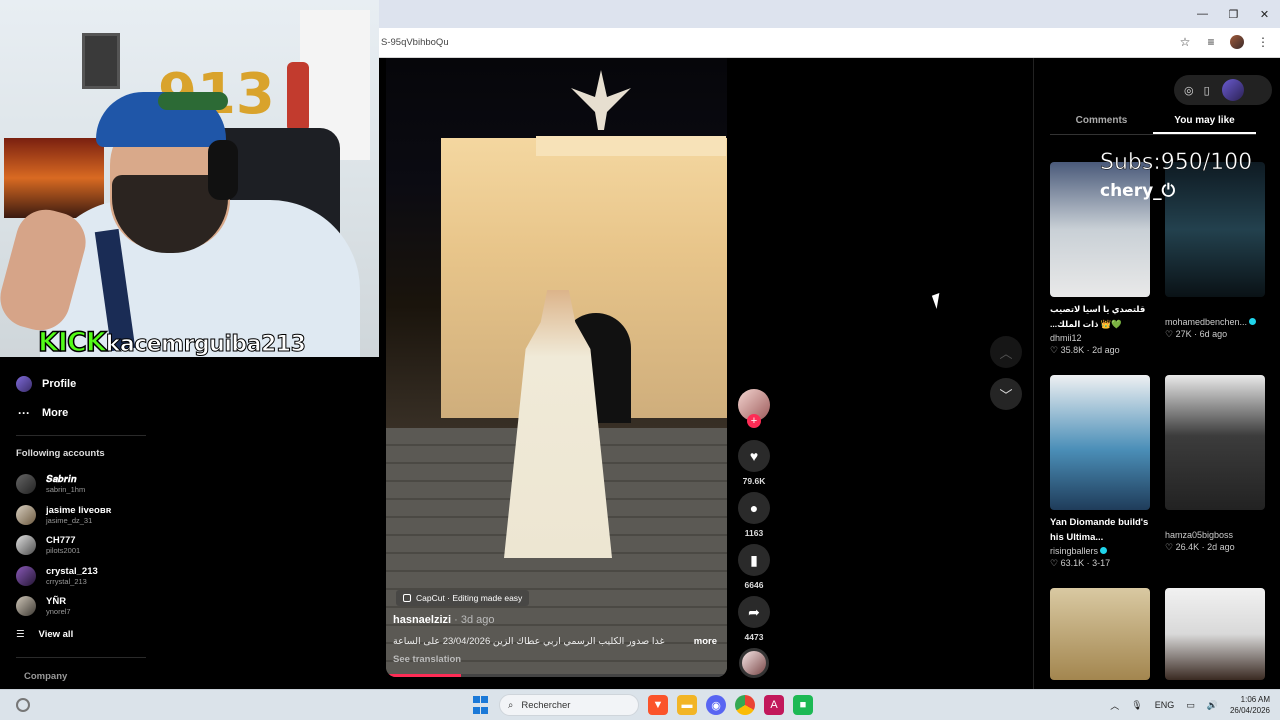 The height and width of the screenshot is (720, 1280). Describe the element at coordinates (1264, 14) in the screenshot. I see `close-button: ✕` at that location.